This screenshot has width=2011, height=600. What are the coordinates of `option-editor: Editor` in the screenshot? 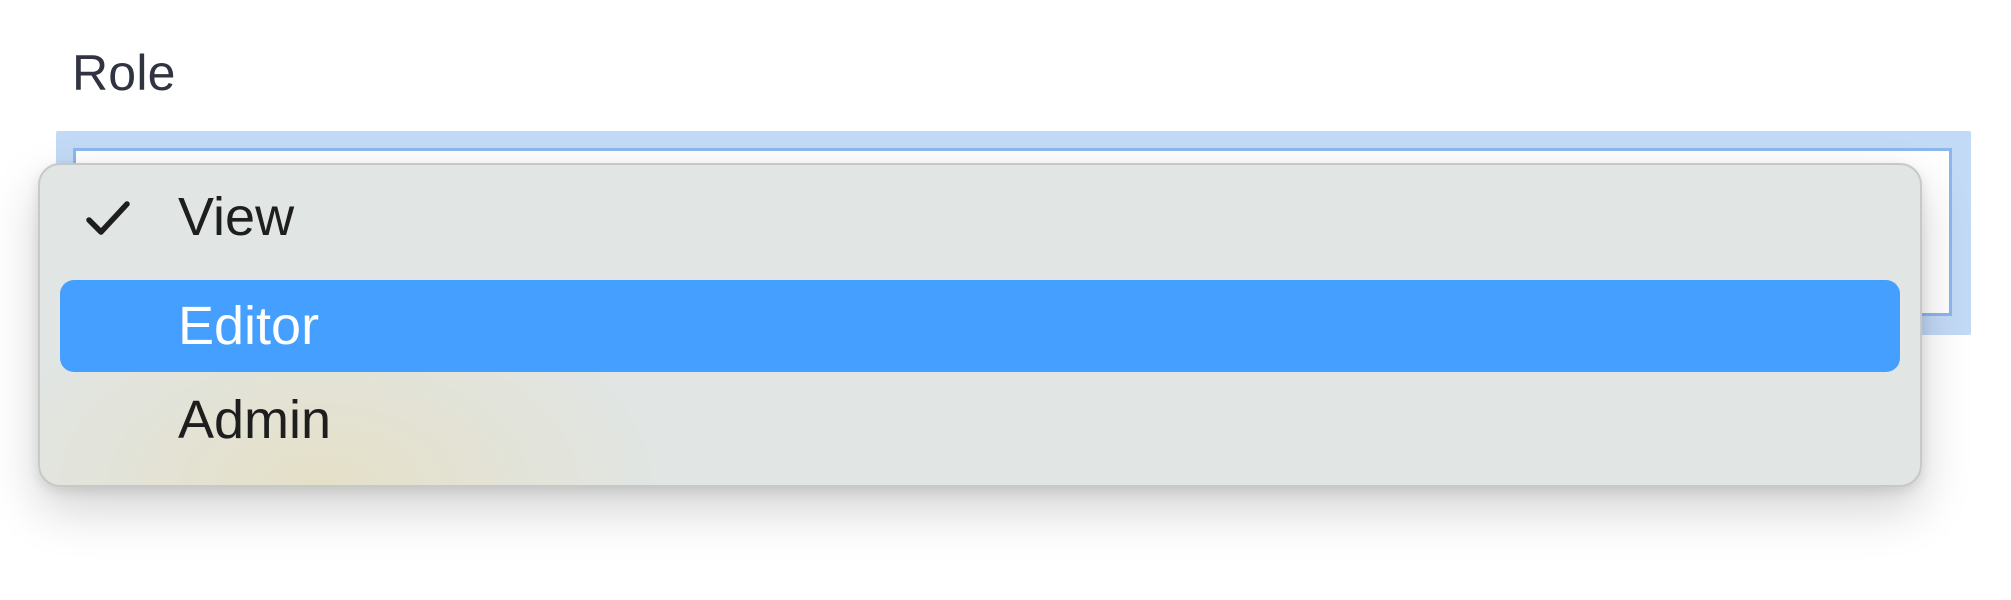 It's located at (980, 326).